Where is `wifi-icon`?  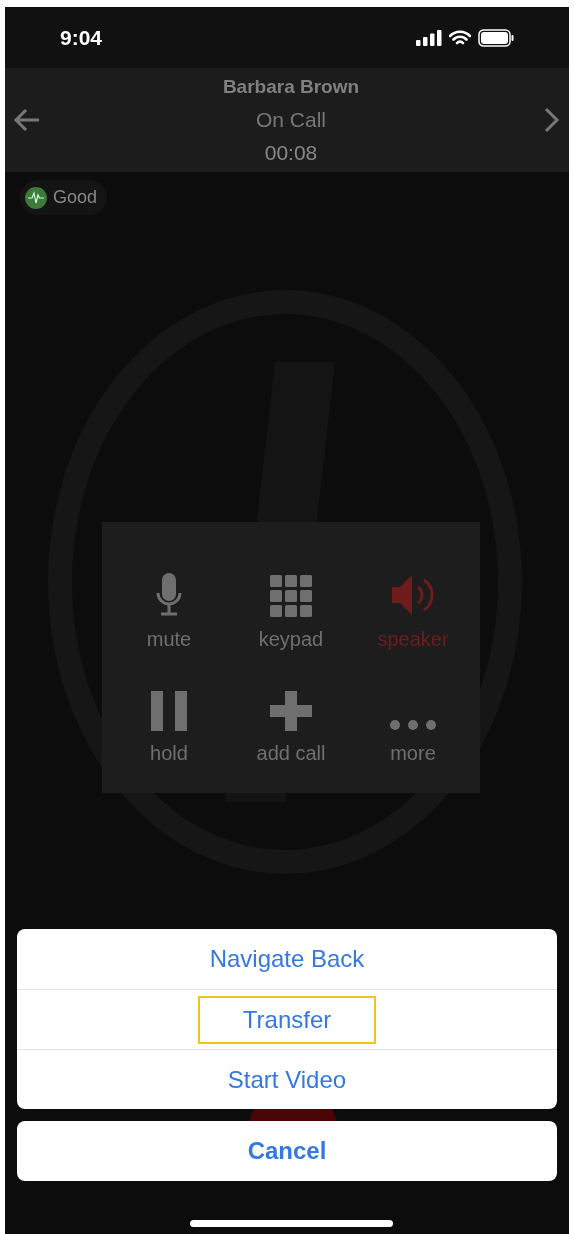
wifi-icon is located at coordinates (460, 37).